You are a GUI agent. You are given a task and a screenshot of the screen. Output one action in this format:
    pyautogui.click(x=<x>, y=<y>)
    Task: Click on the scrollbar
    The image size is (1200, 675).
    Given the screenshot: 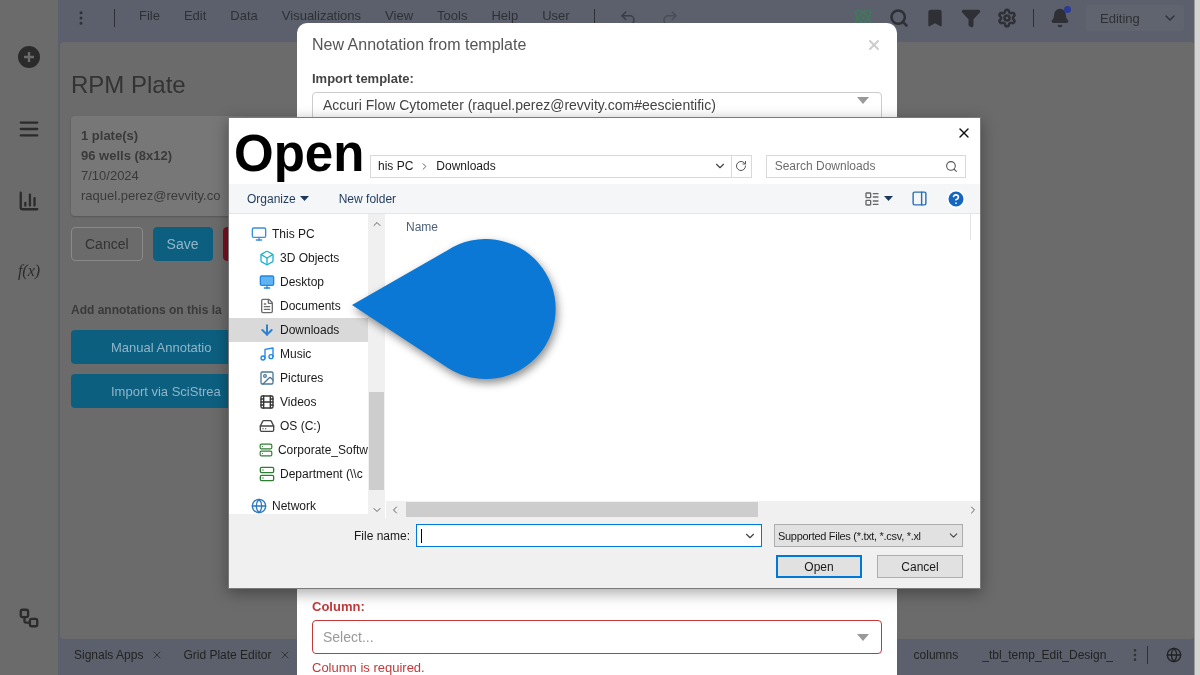 What is the action you would take?
    pyautogui.click(x=683, y=509)
    